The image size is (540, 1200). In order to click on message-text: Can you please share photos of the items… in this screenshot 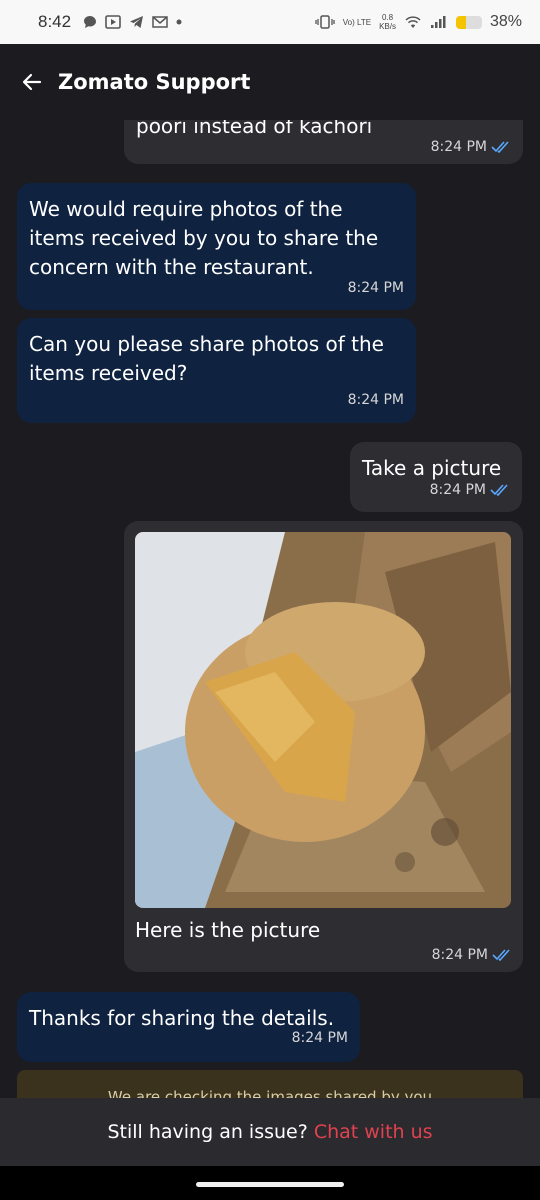, I will do `click(206, 358)`.